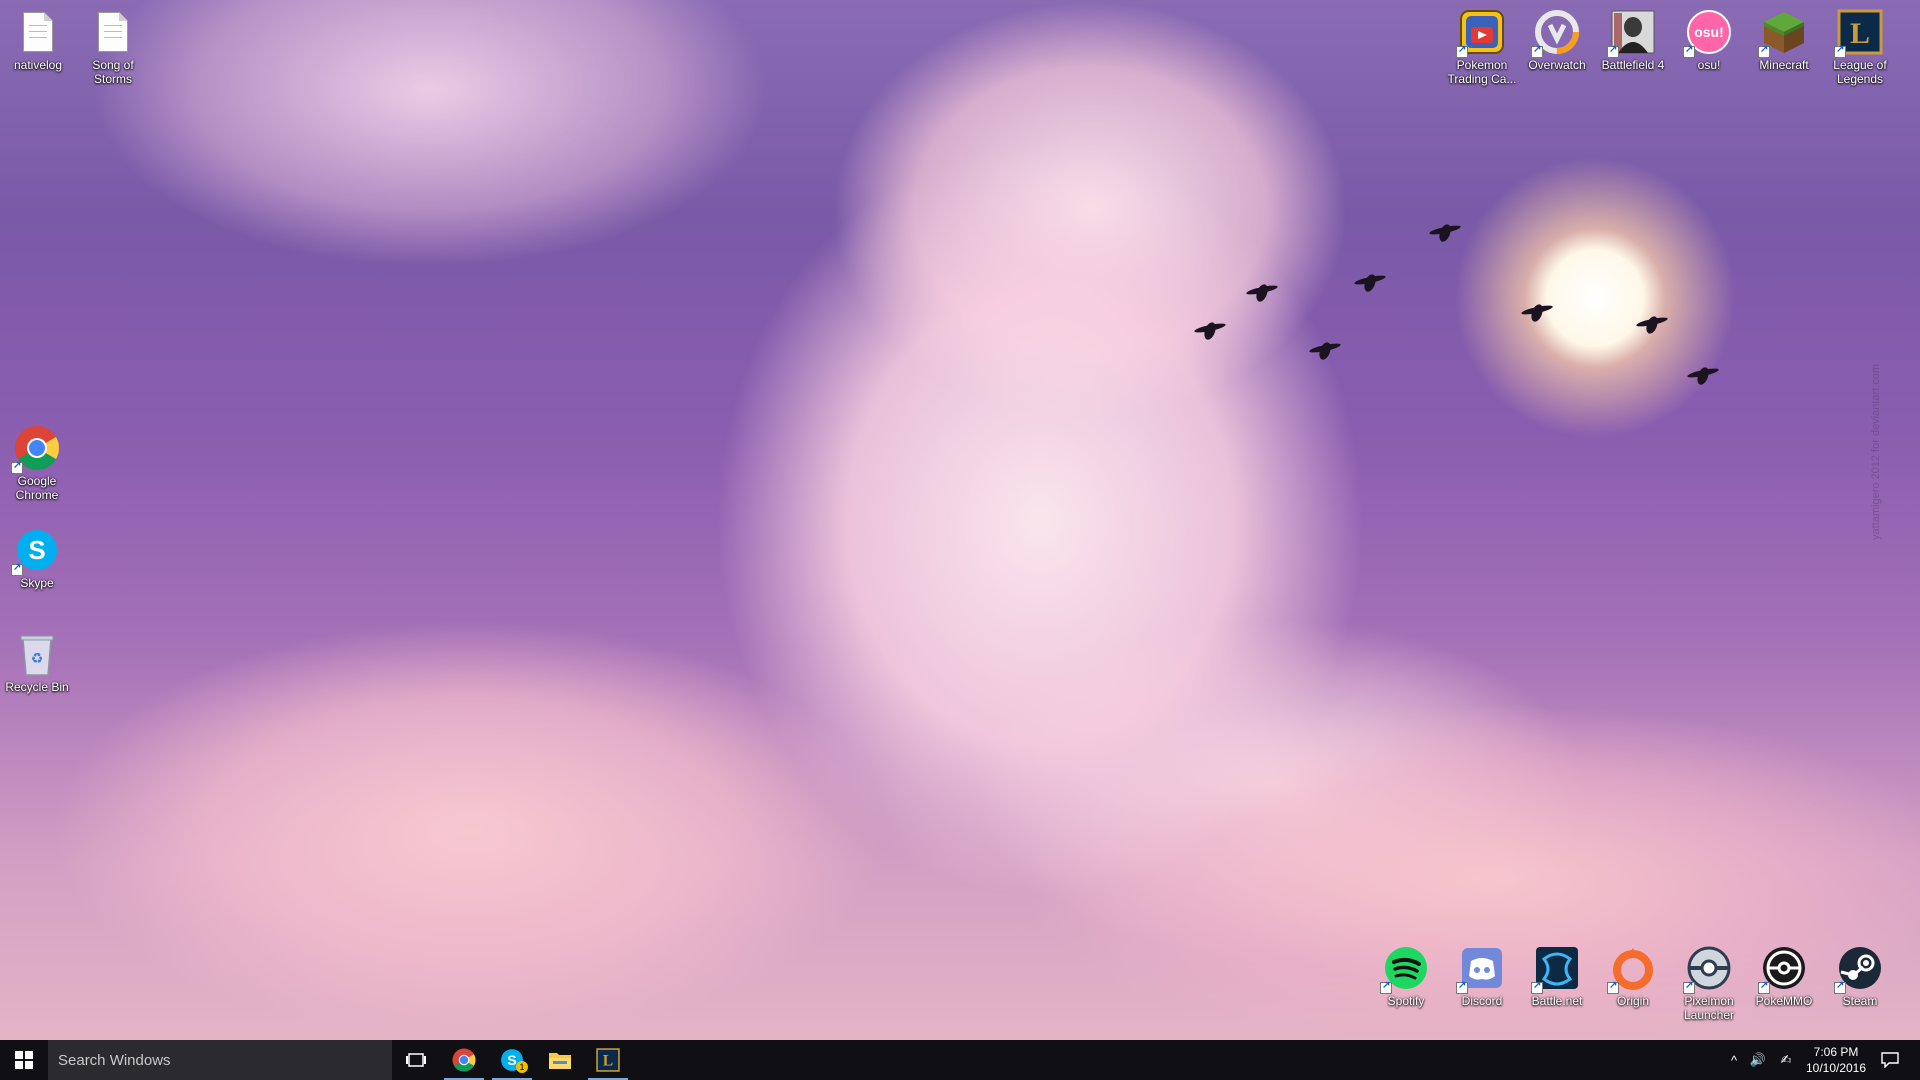  I want to click on desktop-icon-spotify: Spotify, so click(1406, 976).